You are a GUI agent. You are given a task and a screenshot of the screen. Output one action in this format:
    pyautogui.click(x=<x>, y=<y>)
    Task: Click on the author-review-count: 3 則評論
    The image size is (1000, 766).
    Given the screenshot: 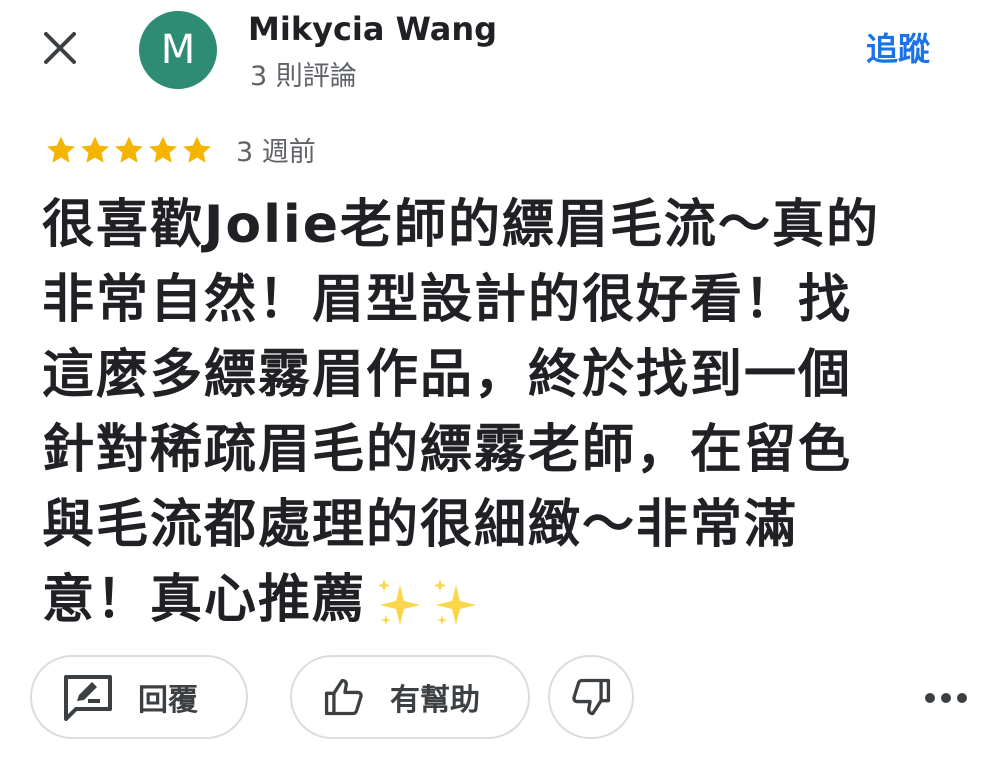 What is the action you would take?
    pyautogui.click(x=303, y=76)
    